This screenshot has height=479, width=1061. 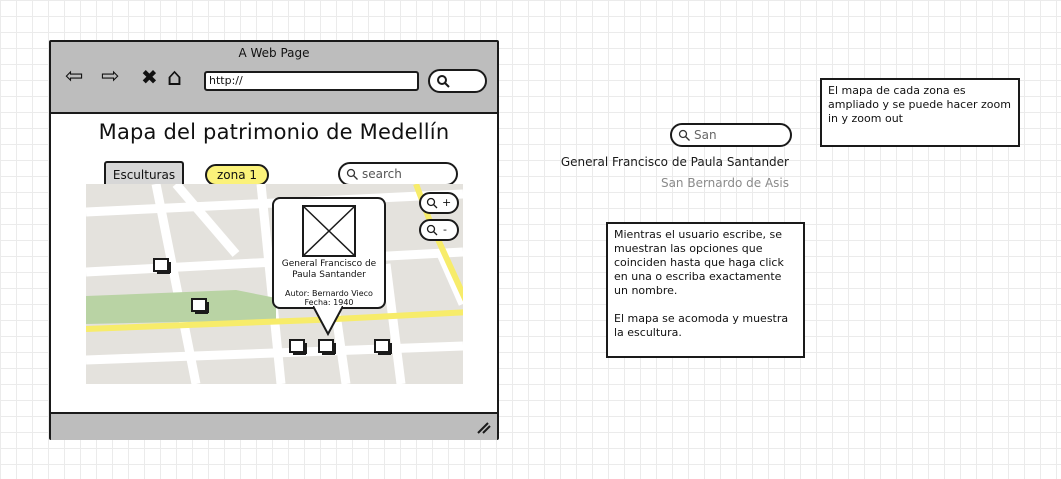 I want to click on zone-selector: zona 1, so click(x=237, y=175).